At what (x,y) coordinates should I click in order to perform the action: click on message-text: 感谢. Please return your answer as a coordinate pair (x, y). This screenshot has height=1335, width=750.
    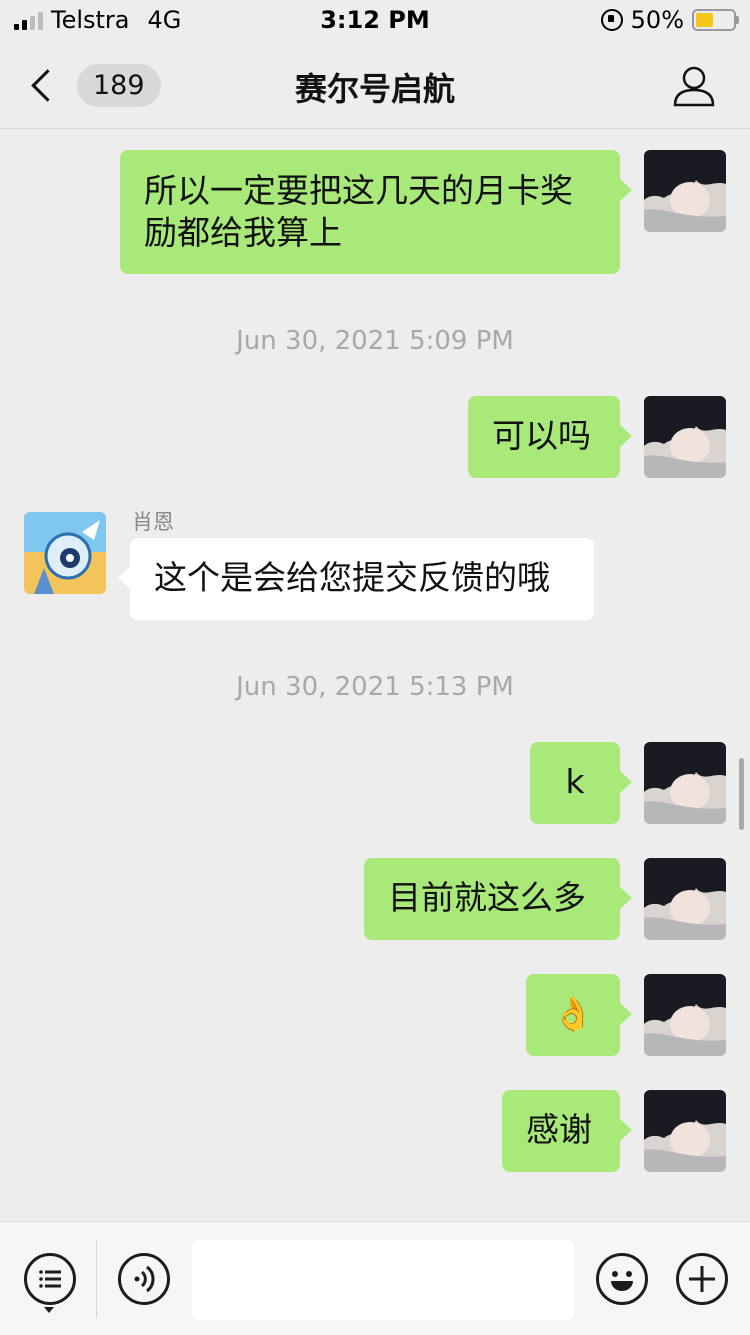
    Looking at the image, I should click on (559, 1129).